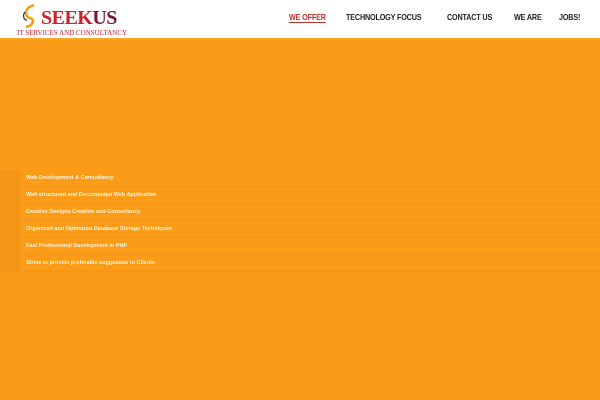  What do you see at coordinates (528, 17) in the screenshot?
I see `nav-we-are: WE ARE` at bounding box center [528, 17].